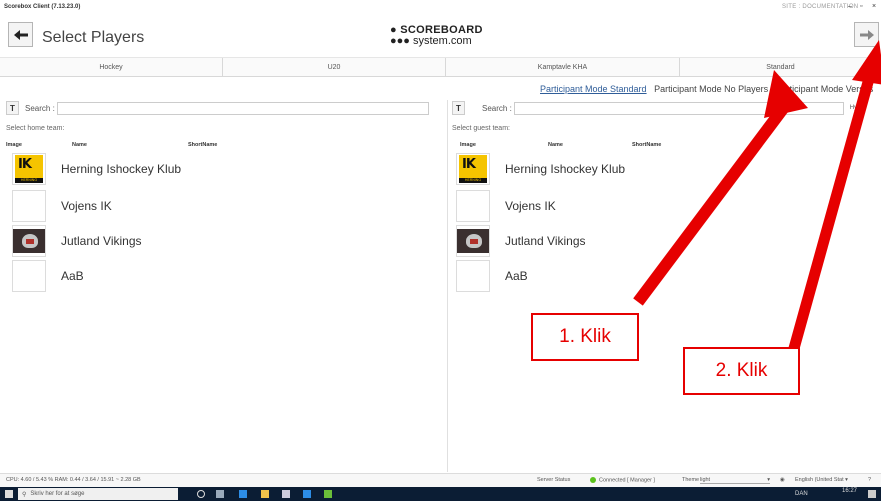  I want to click on tray-language: DAN, so click(801, 494).